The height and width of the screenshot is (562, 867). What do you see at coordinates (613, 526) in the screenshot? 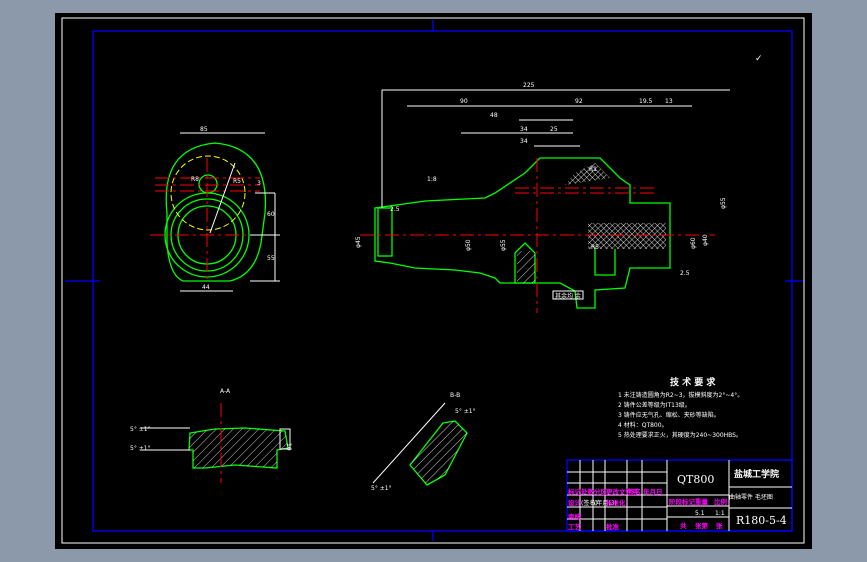
I see `svg-text: 批准` at bounding box center [613, 526].